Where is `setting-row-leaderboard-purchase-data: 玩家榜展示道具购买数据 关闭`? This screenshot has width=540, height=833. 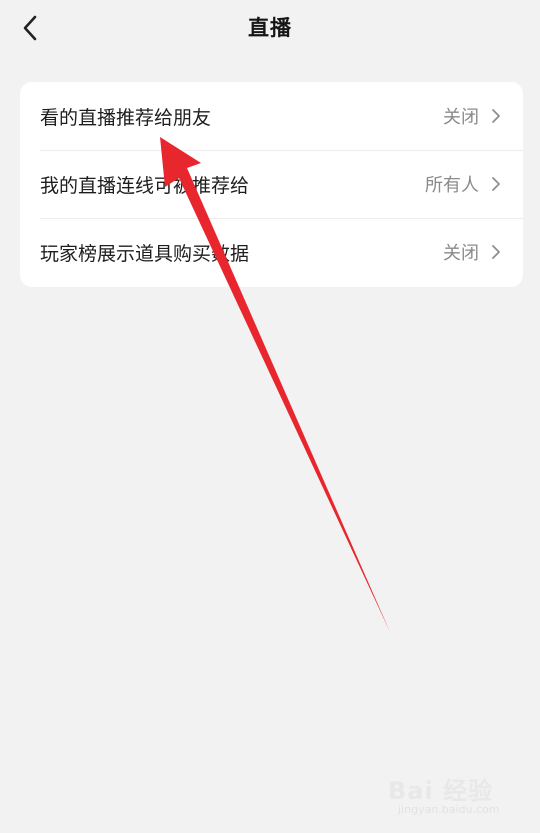
setting-row-leaderboard-purchase-data: 玩家榜展示道具购买数据 关闭 is located at coordinates (271, 252).